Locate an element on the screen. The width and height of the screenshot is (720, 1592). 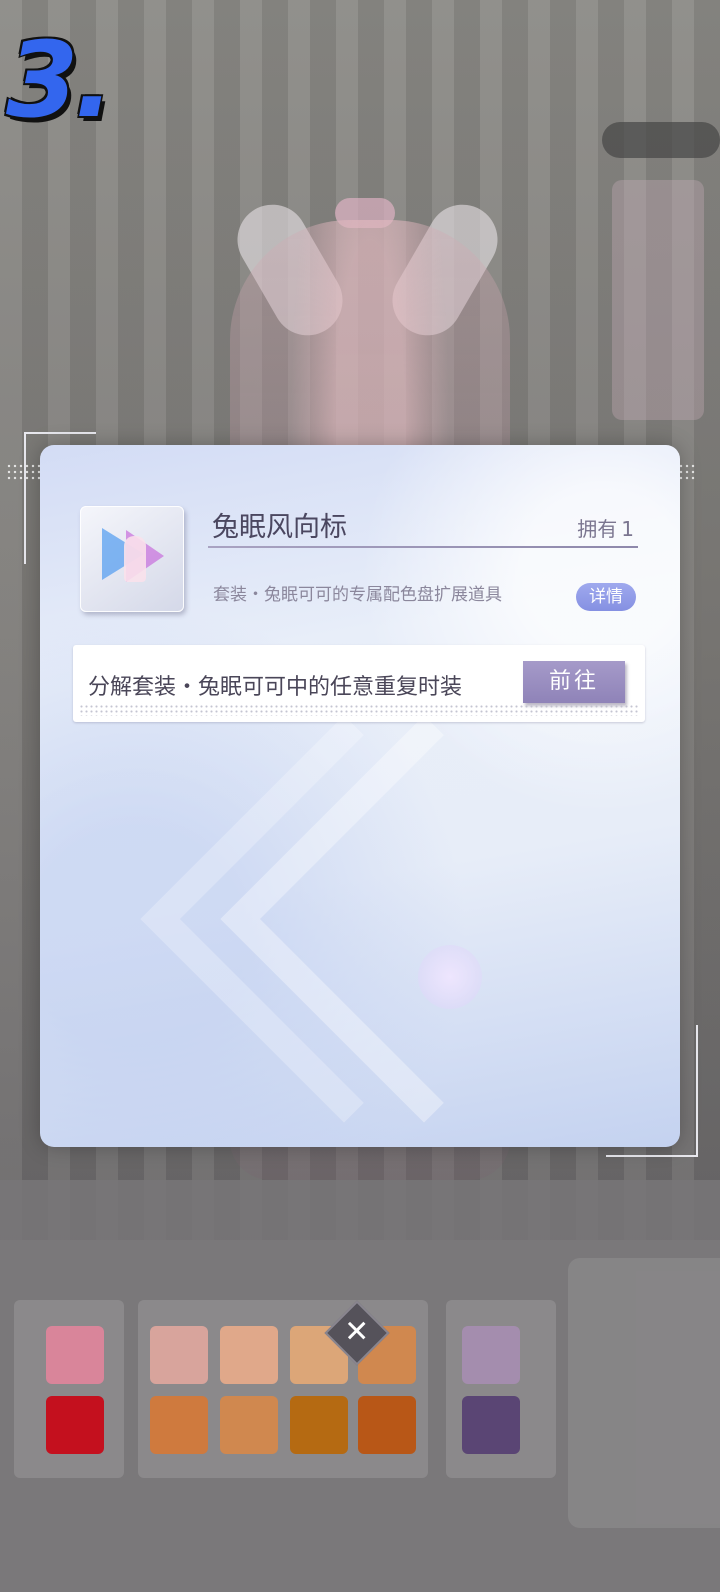
go-button: 前往 is located at coordinates (574, 682).